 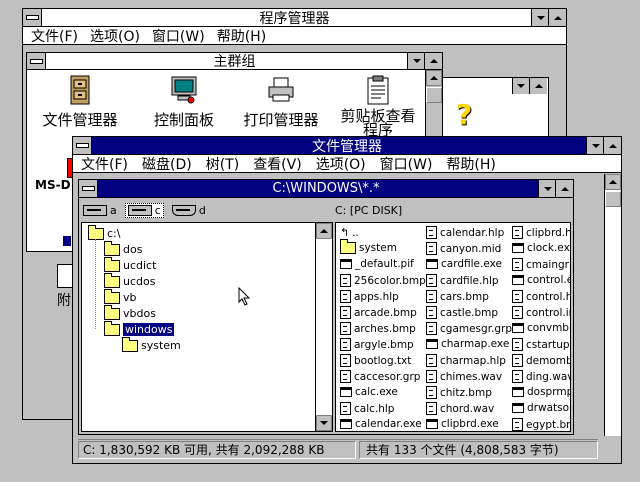 I want to click on file-item: calc.hlp, so click(x=367, y=408).